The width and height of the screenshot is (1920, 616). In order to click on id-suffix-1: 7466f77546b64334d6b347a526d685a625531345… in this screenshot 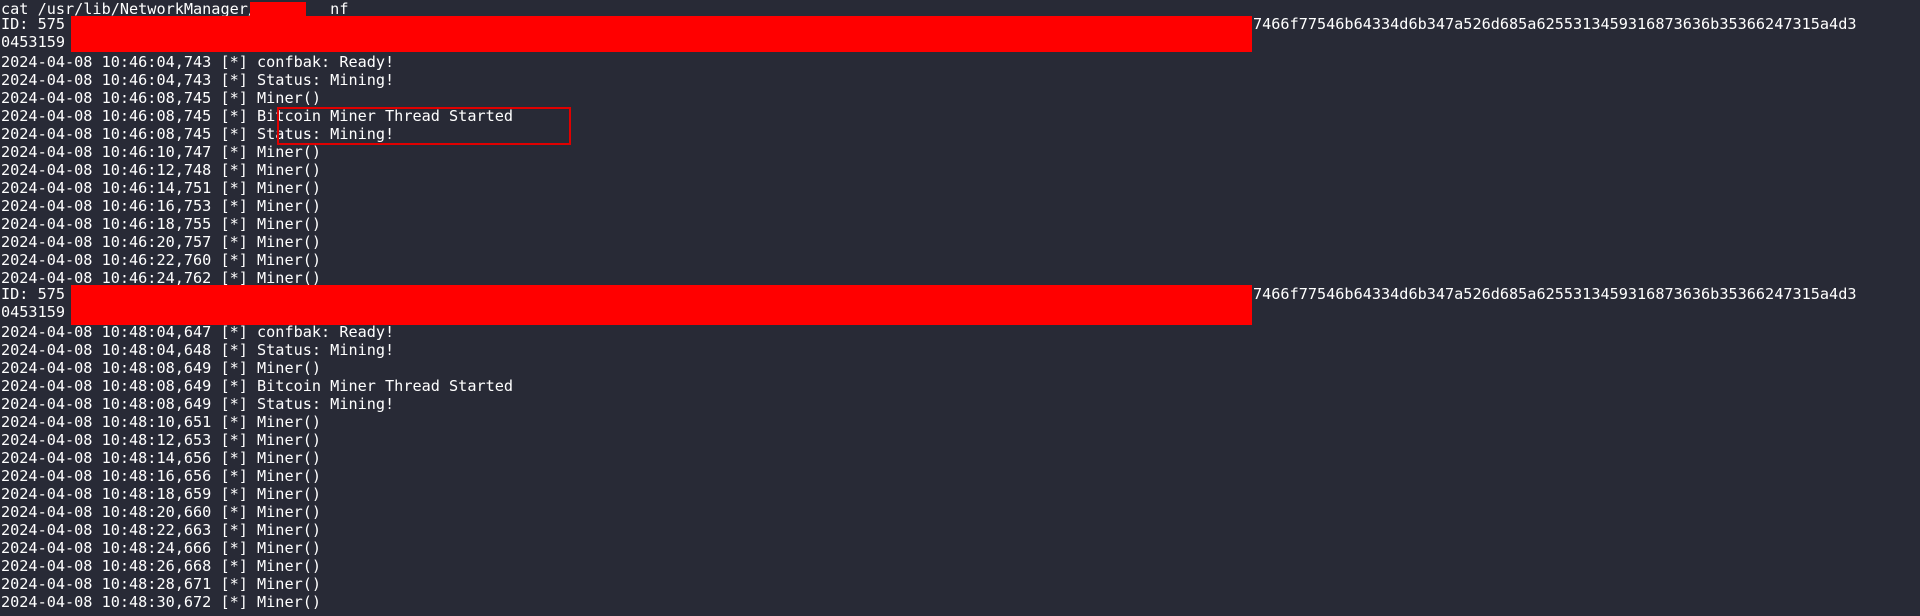, I will do `click(1555, 24)`.